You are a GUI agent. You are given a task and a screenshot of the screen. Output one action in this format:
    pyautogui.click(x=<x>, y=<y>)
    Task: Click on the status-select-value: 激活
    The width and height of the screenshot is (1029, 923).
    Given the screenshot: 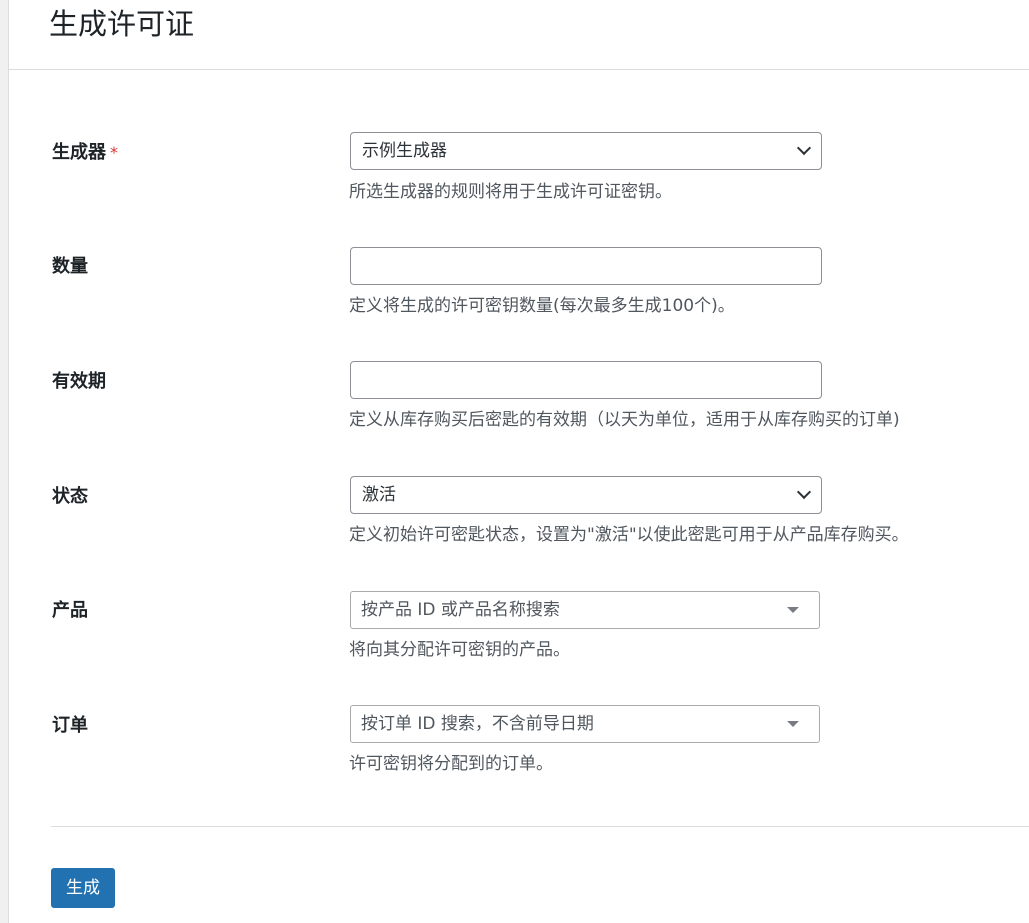 What is the action you would take?
    pyautogui.click(x=379, y=495)
    